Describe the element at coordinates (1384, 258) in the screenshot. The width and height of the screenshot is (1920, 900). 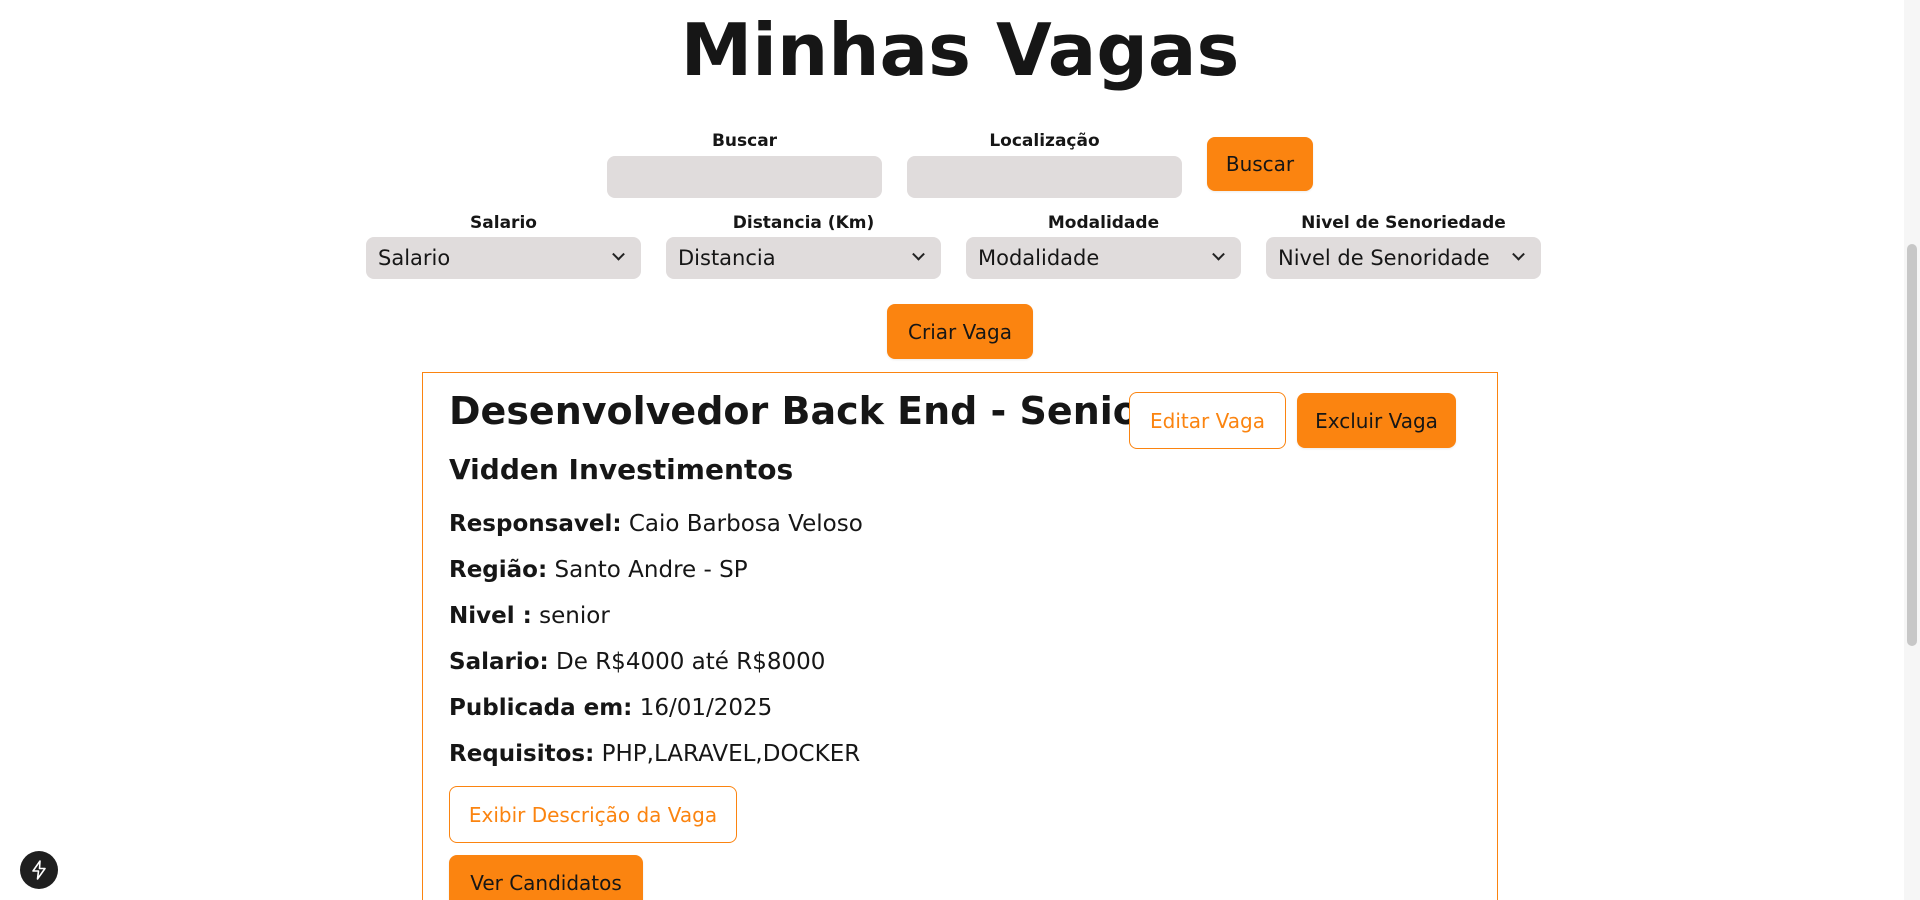
I see `senioridade-select-value: Nivel de Senoridade` at that location.